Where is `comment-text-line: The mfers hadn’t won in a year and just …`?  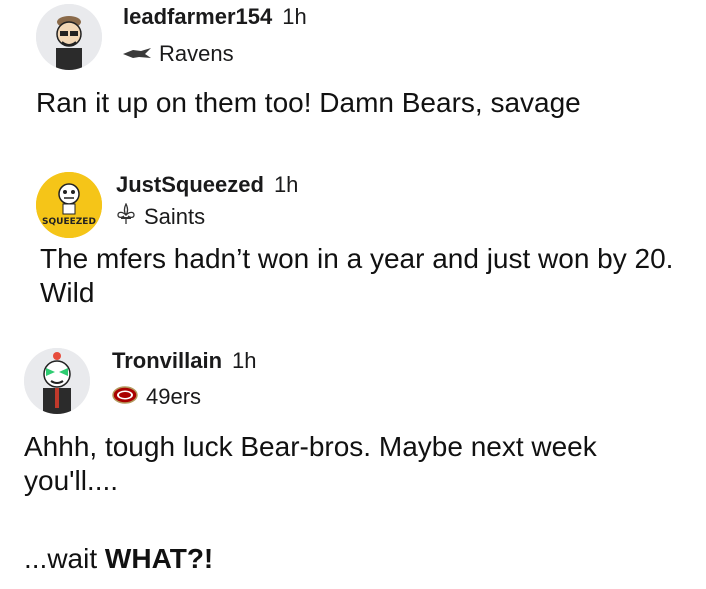
comment-text-line: The mfers hadn’t won in a year and just … is located at coordinates (357, 258).